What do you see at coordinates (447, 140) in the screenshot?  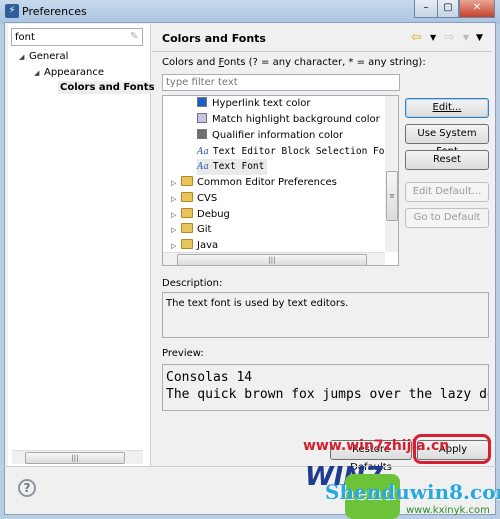 I see `use-system-font-button: Use System Font` at bounding box center [447, 140].